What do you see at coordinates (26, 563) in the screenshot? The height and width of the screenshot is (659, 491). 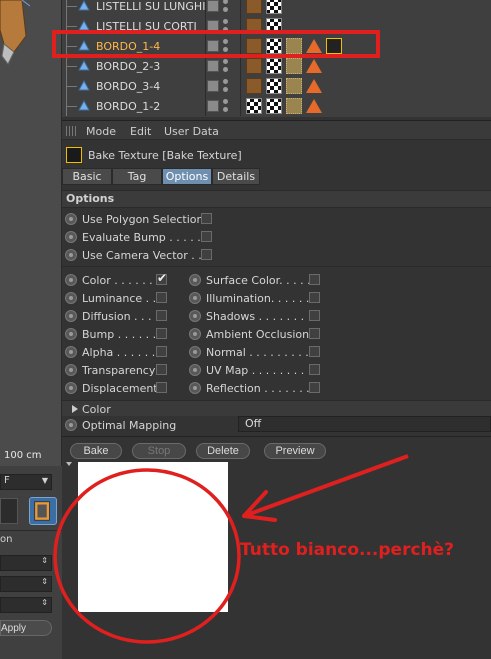 I see `left-select-1: ⇕` at bounding box center [26, 563].